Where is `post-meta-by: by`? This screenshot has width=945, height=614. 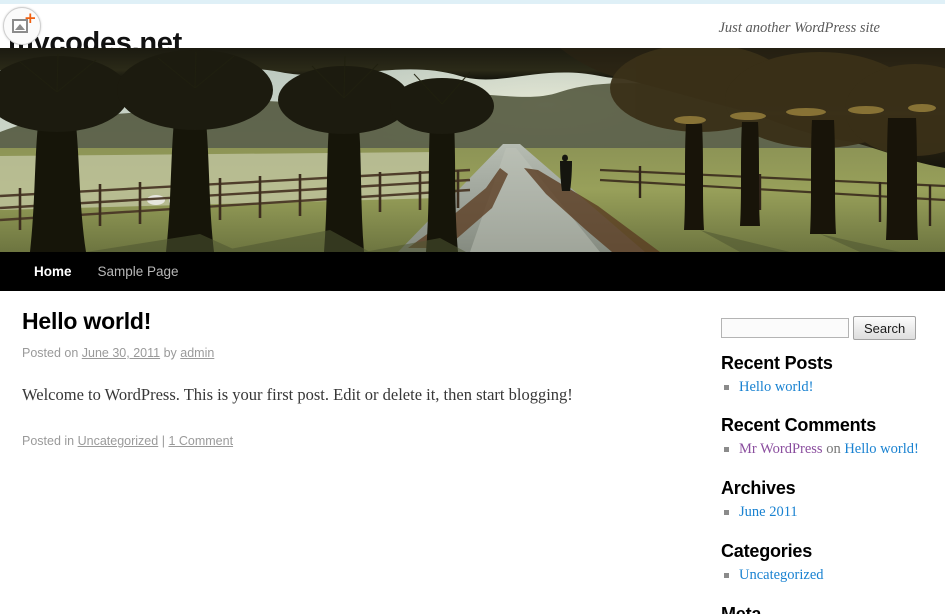 post-meta-by: by is located at coordinates (170, 353).